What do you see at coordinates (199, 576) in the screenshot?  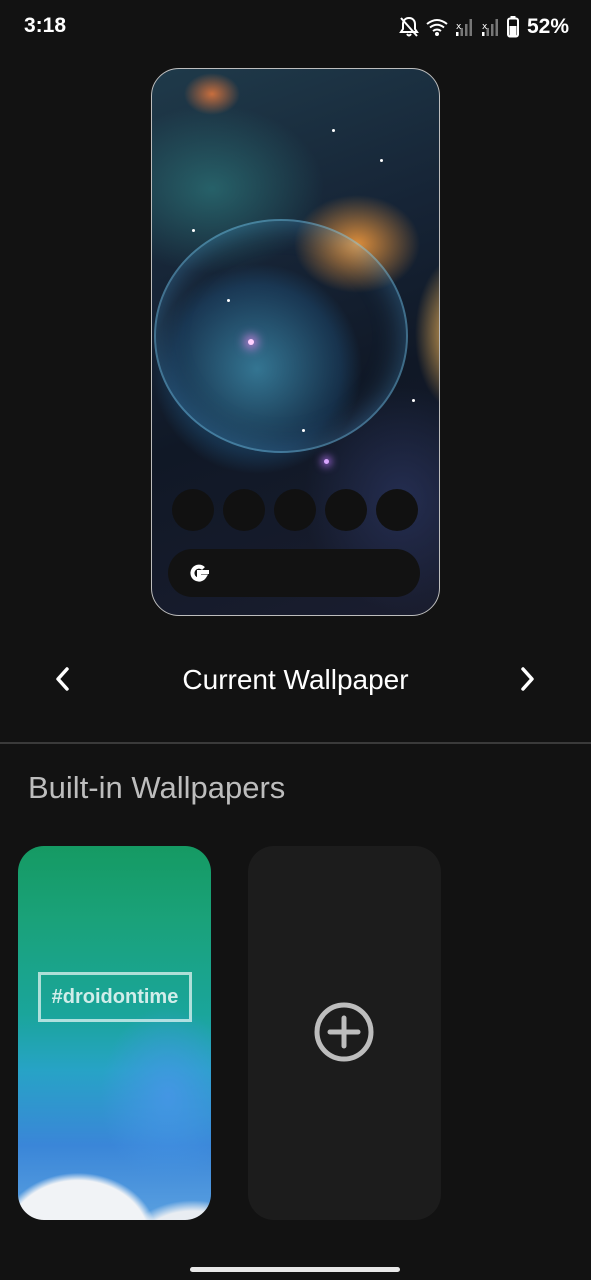 I see `google-g-icon` at bounding box center [199, 576].